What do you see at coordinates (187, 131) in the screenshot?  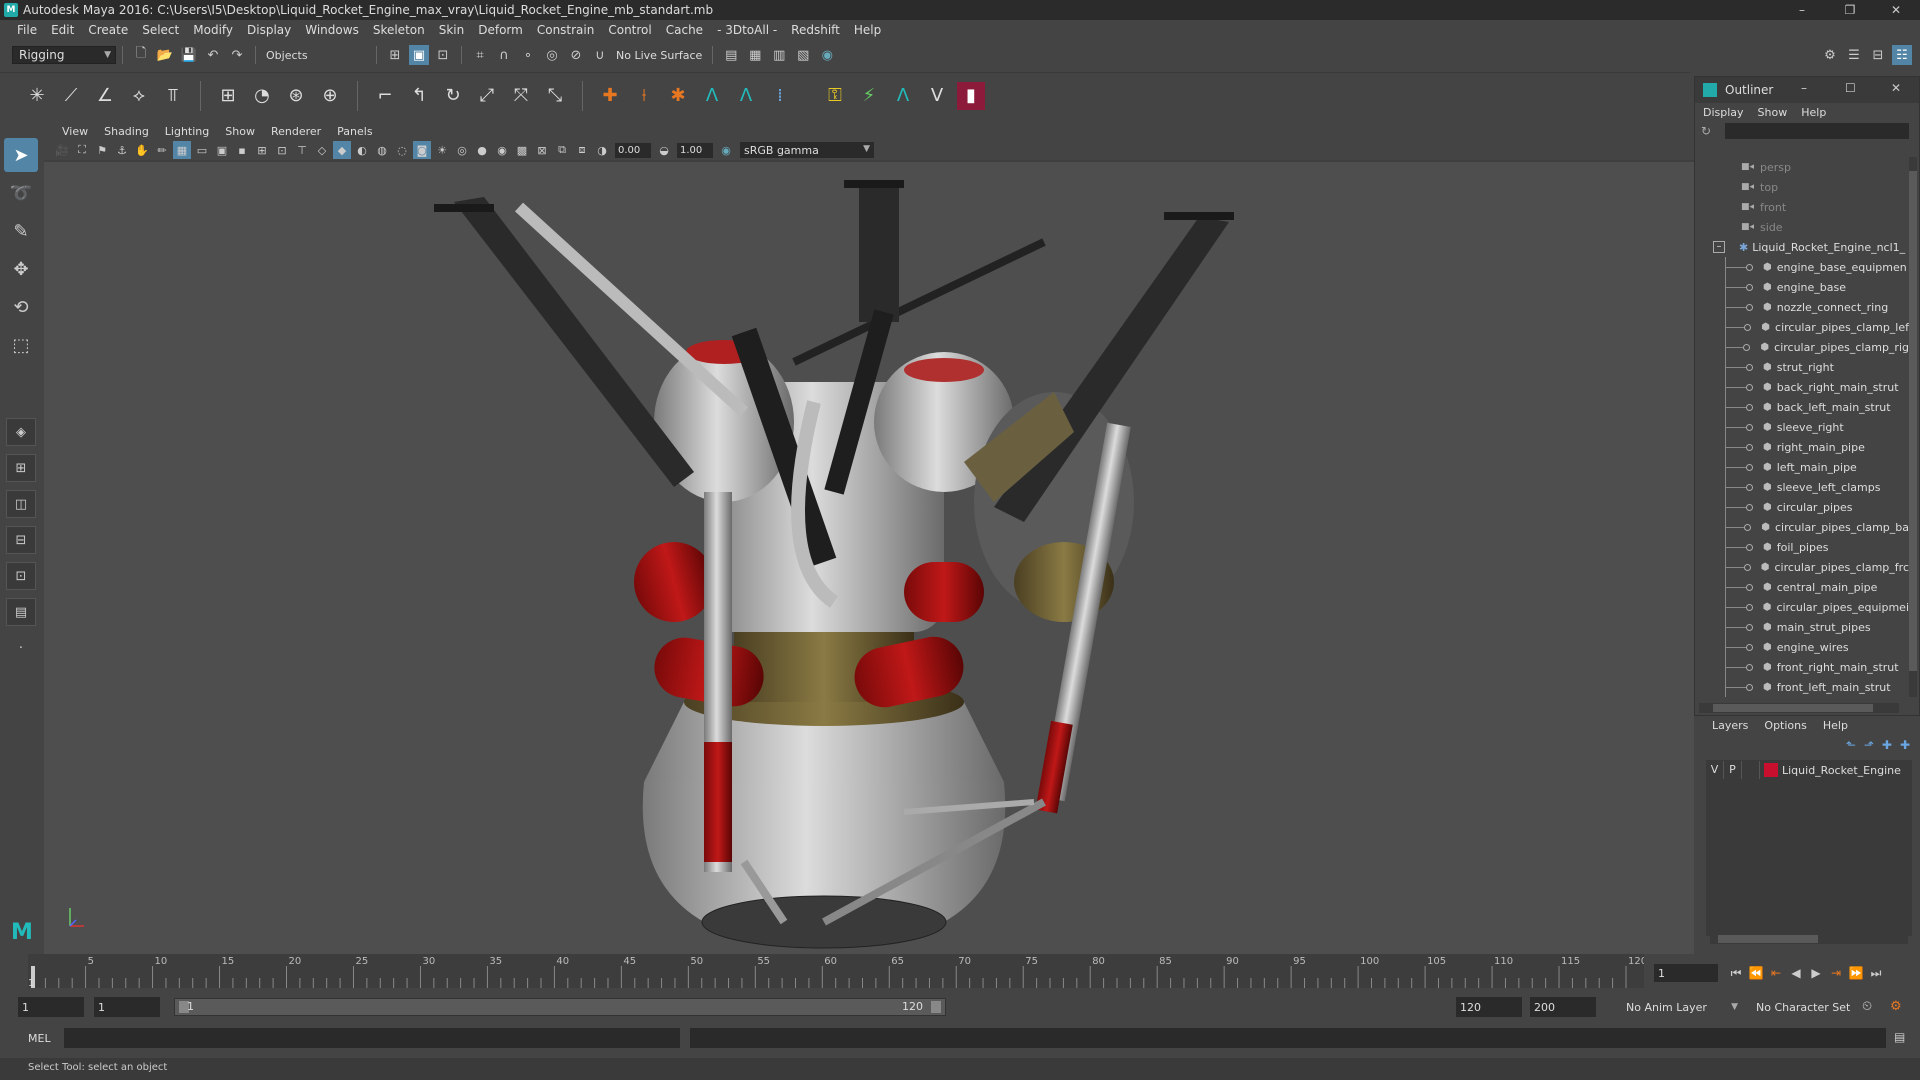 I see `panel-menu-lighting: Lighting` at bounding box center [187, 131].